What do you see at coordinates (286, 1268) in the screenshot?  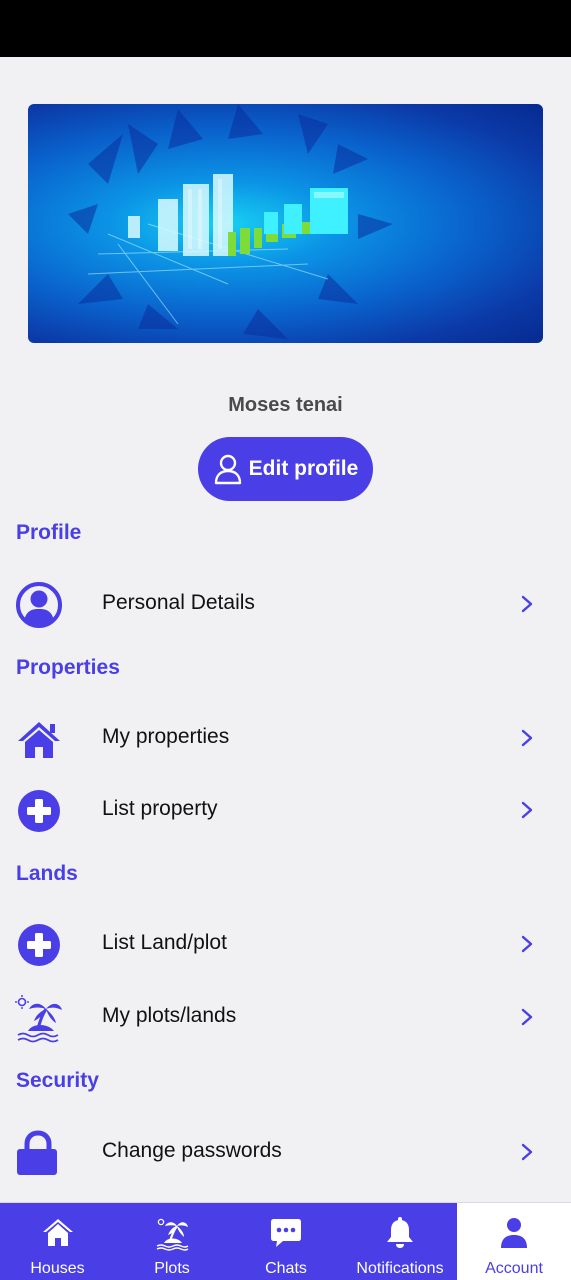 I see `nav-label: Chats` at bounding box center [286, 1268].